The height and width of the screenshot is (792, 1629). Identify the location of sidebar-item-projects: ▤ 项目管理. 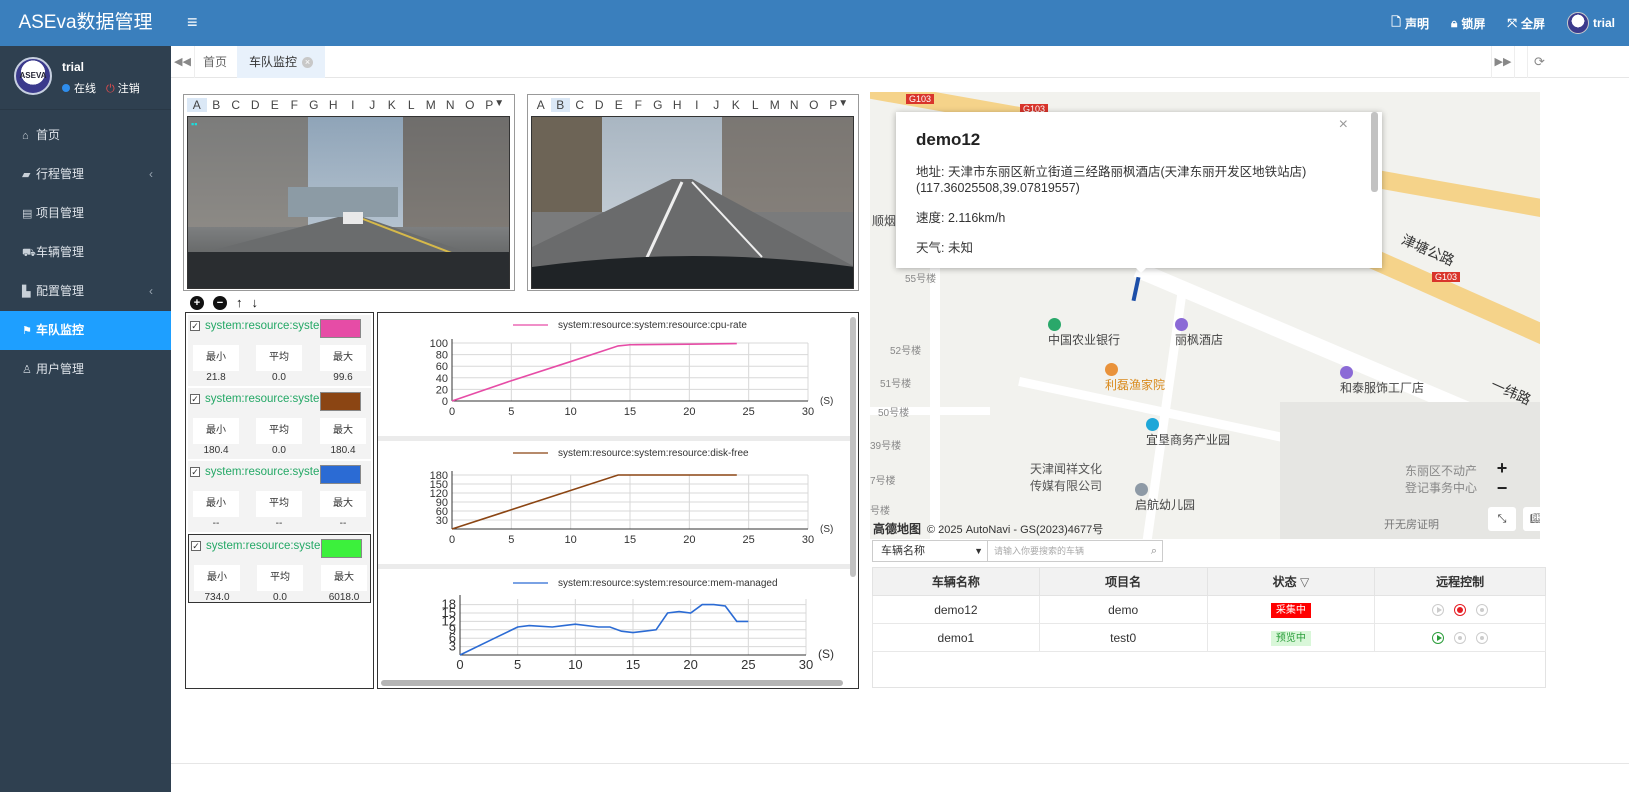
(85, 213).